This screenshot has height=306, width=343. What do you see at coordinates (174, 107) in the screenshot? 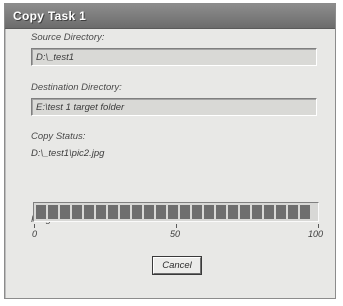
I see `destination-directory-field: E:\test 1 target folder` at bounding box center [174, 107].